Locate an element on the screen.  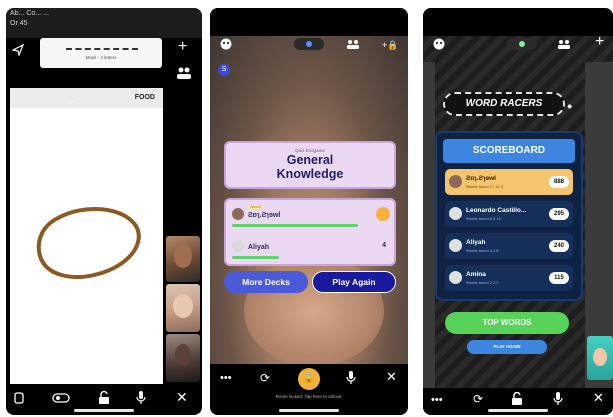
more-decks-button: More Decks is located at coordinates (266, 282).